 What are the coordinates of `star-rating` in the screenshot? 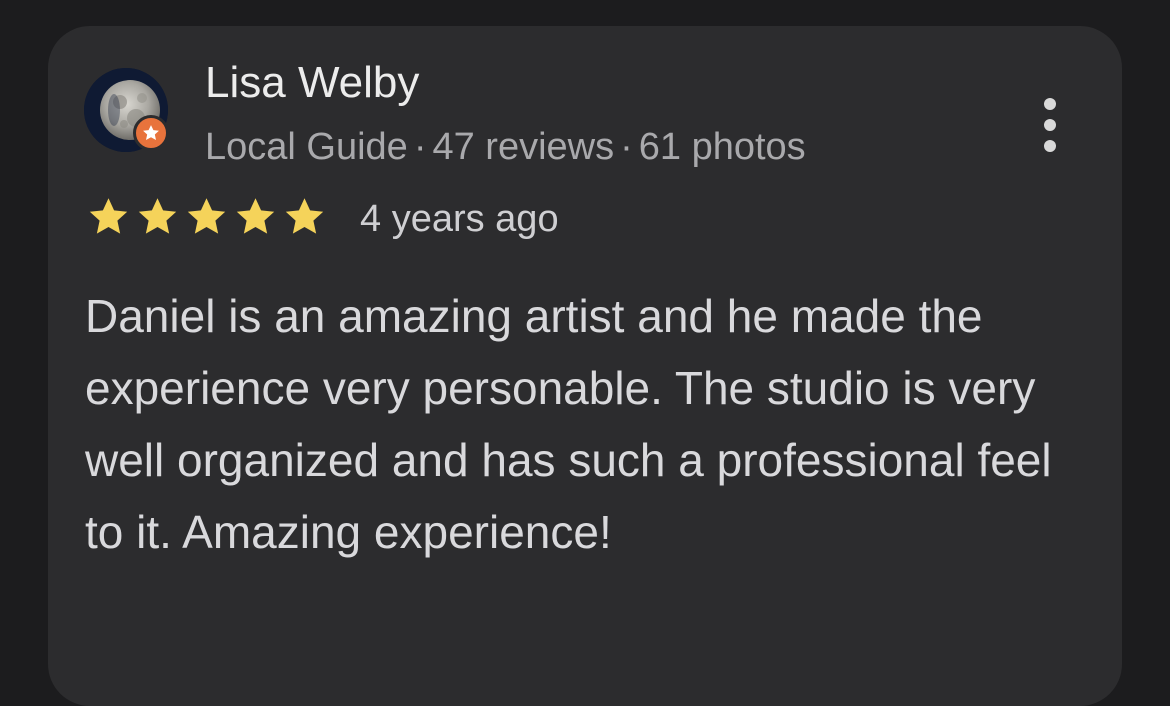 It's located at (206, 217).